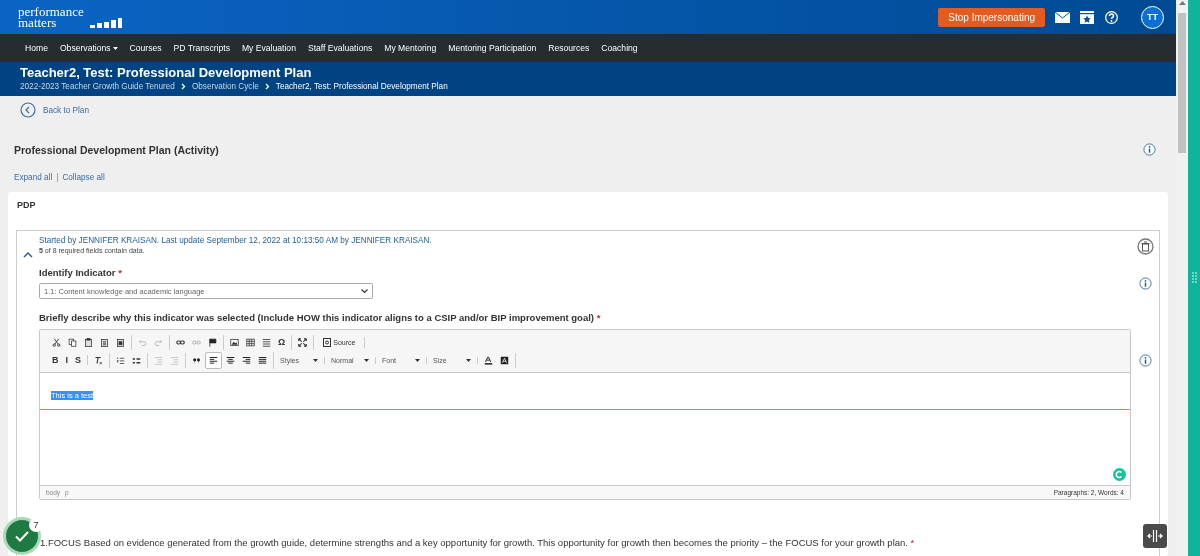 The height and width of the screenshot is (556, 1200). What do you see at coordinates (327, 342) in the screenshot?
I see `document-icon` at bounding box center [327, 342].